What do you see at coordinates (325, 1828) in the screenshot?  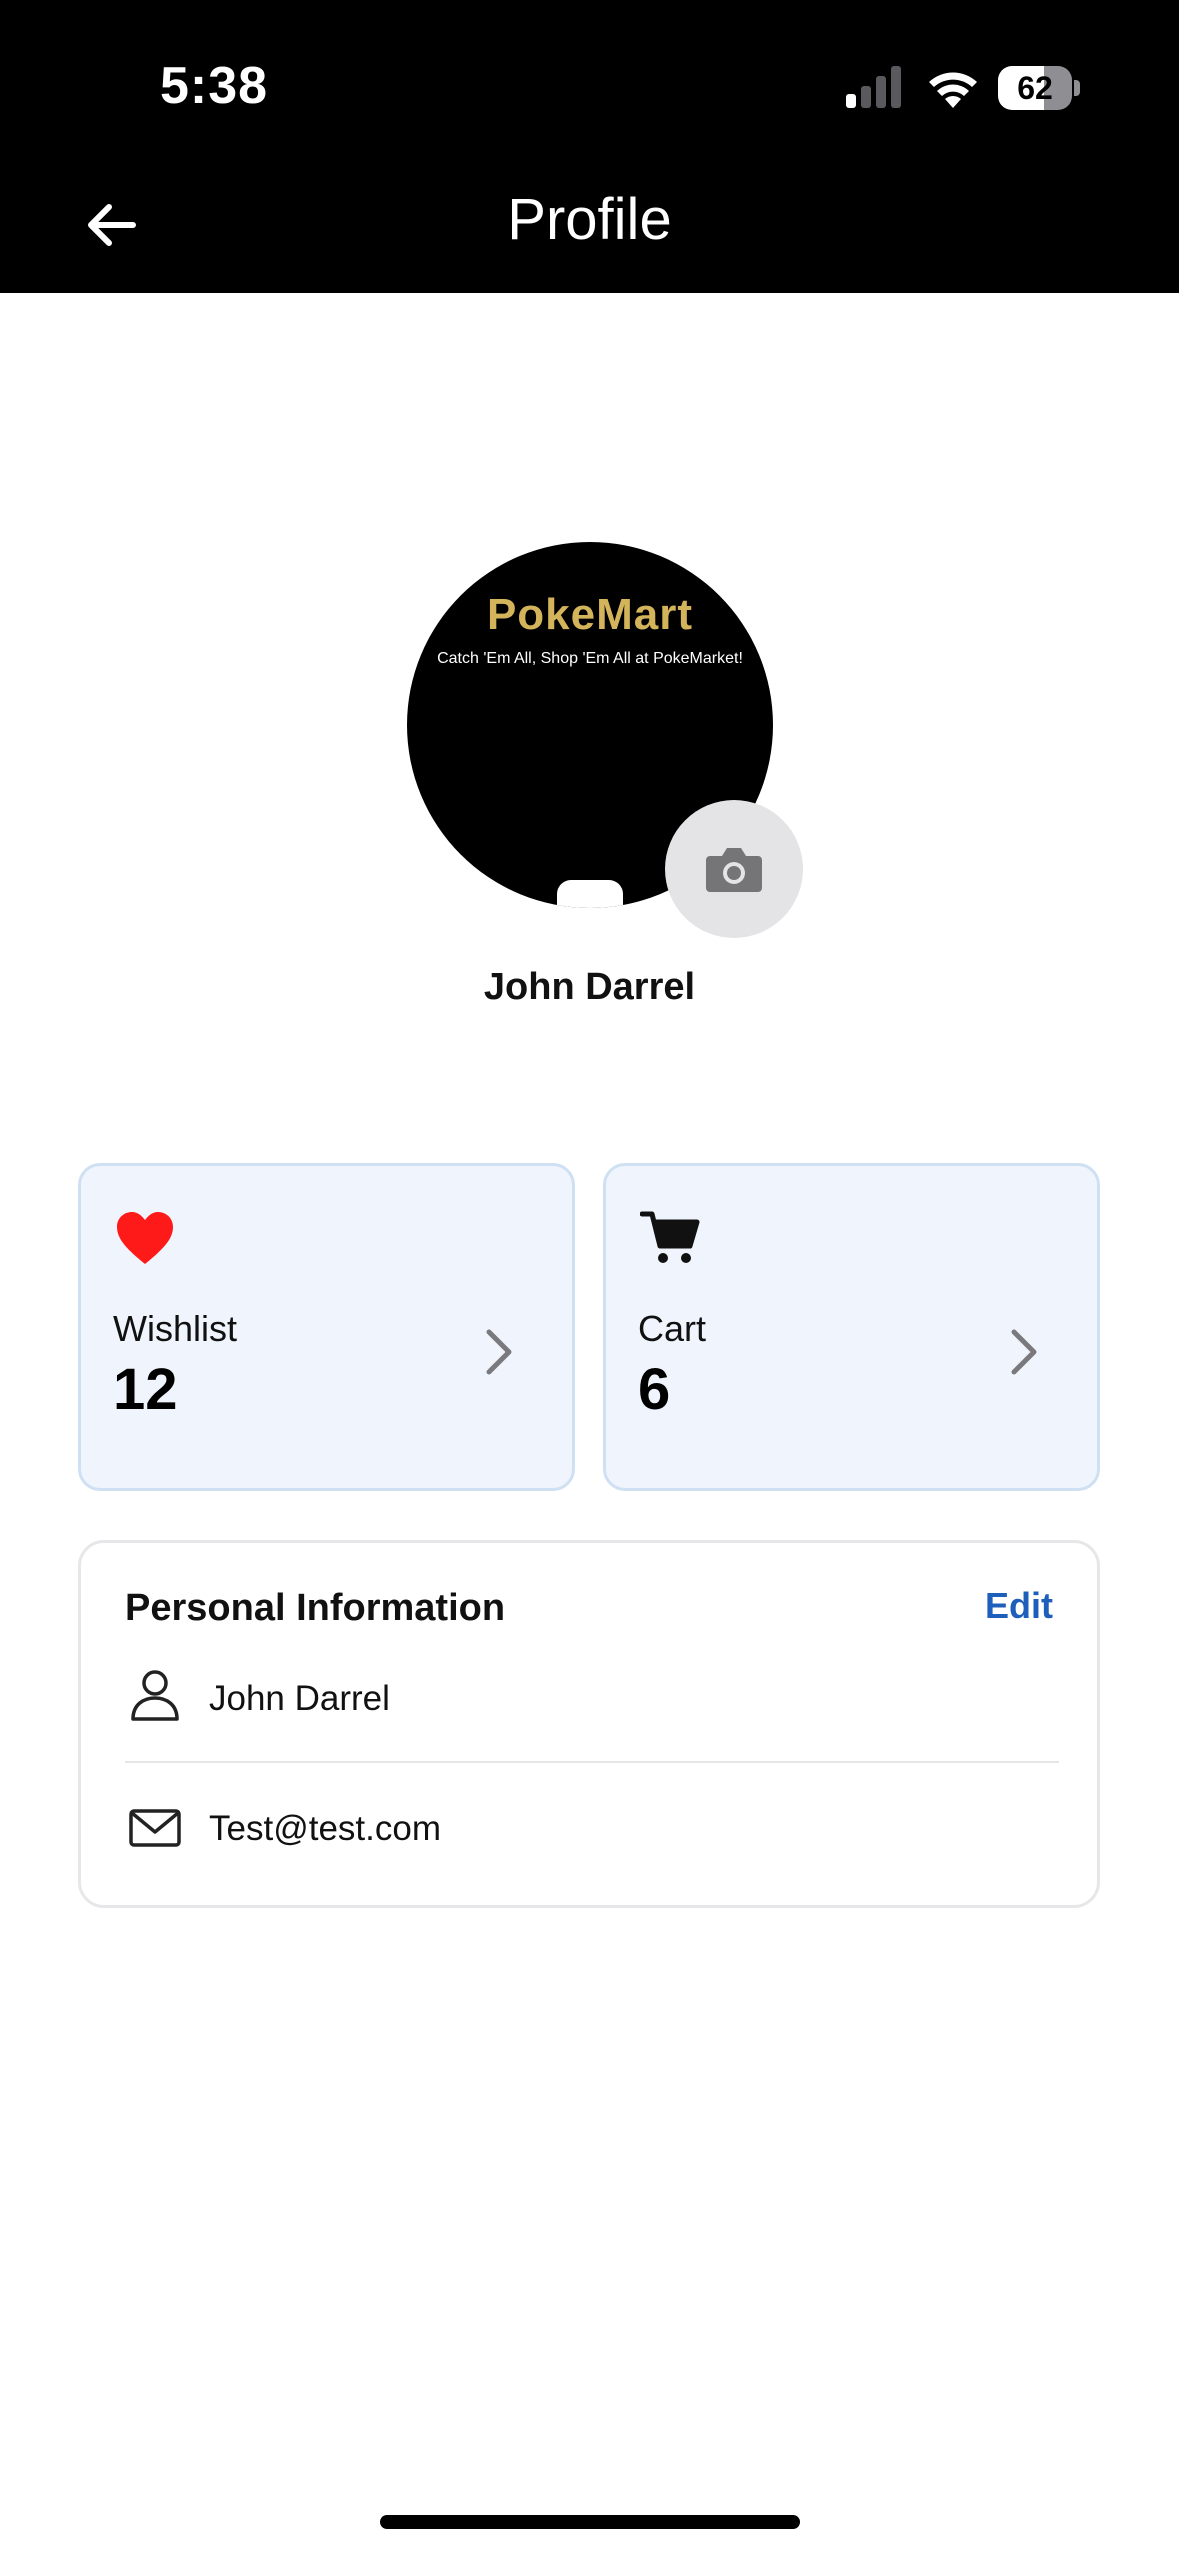 I see `info-email-value: Test@test.com` at bounding box center [325, 1828].